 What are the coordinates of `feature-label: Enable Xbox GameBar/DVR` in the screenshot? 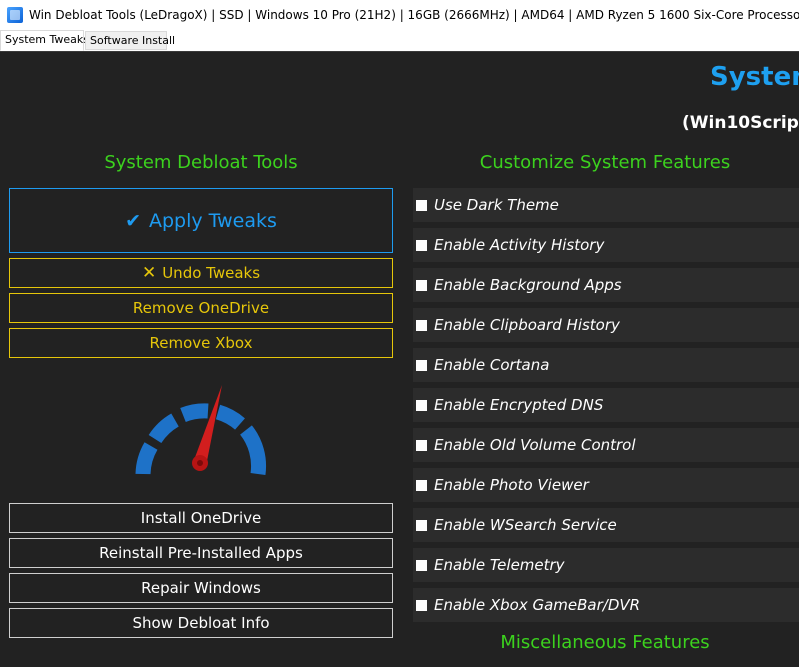 It's located at (537, 605).